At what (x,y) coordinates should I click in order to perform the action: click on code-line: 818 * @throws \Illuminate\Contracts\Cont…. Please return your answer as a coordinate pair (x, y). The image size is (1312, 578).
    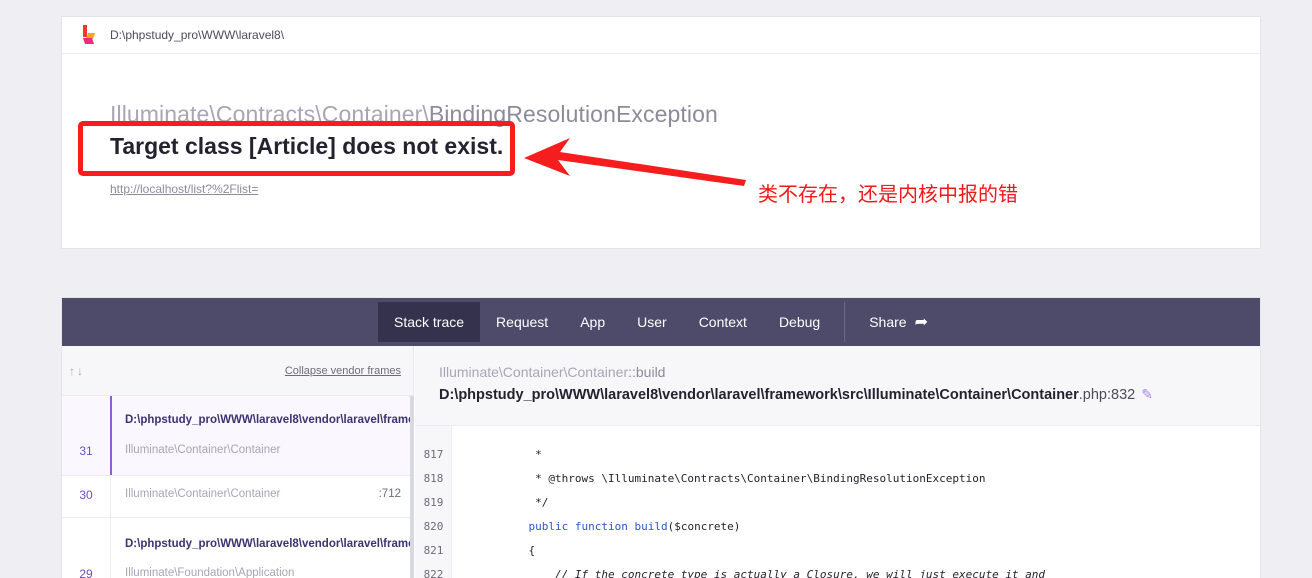
    Looking at the image, I should click on (700, 478).